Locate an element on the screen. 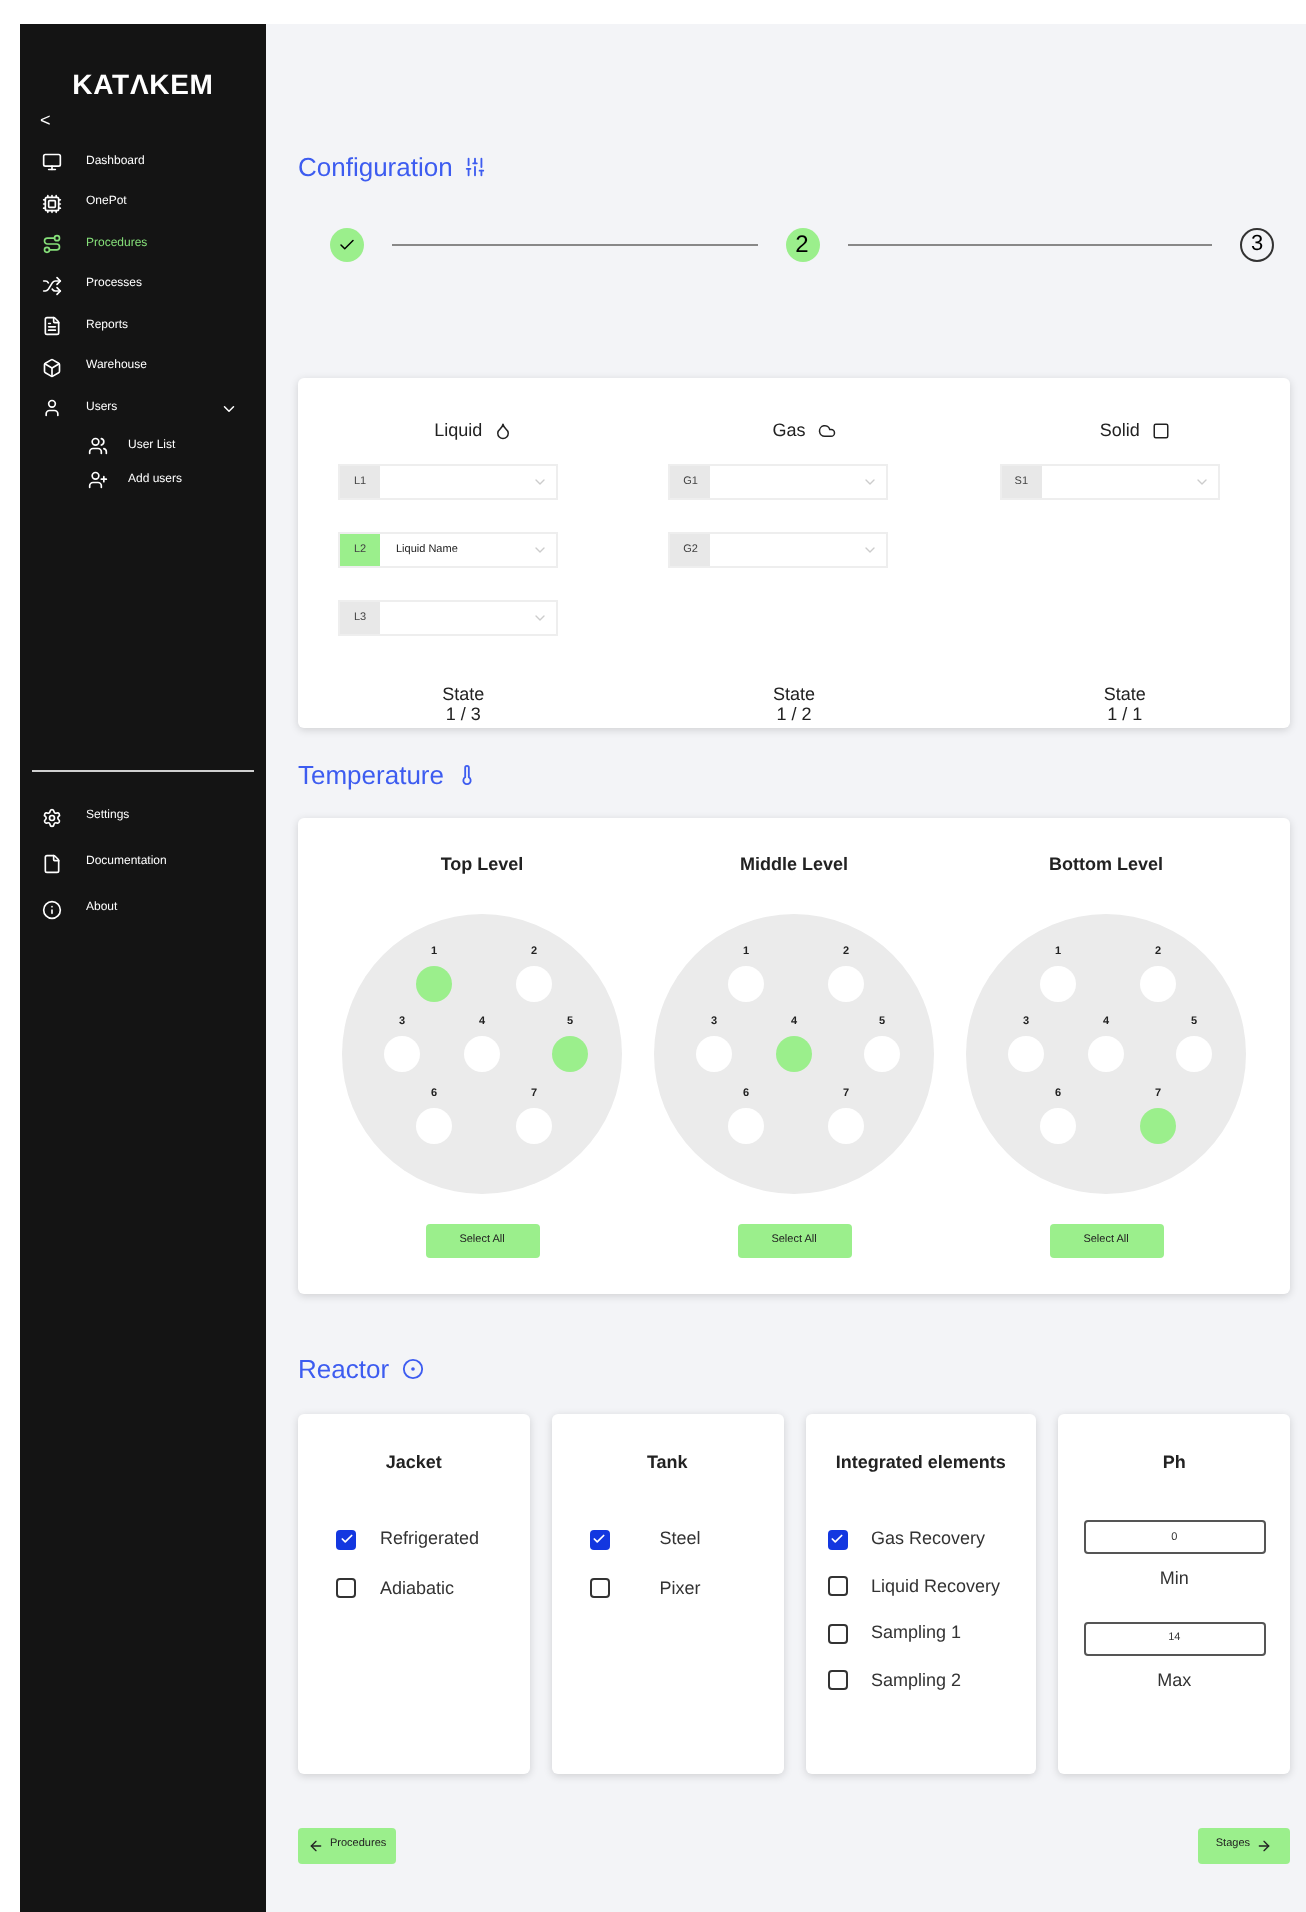  level-title: Top Level is located at coordinates (482, 865).